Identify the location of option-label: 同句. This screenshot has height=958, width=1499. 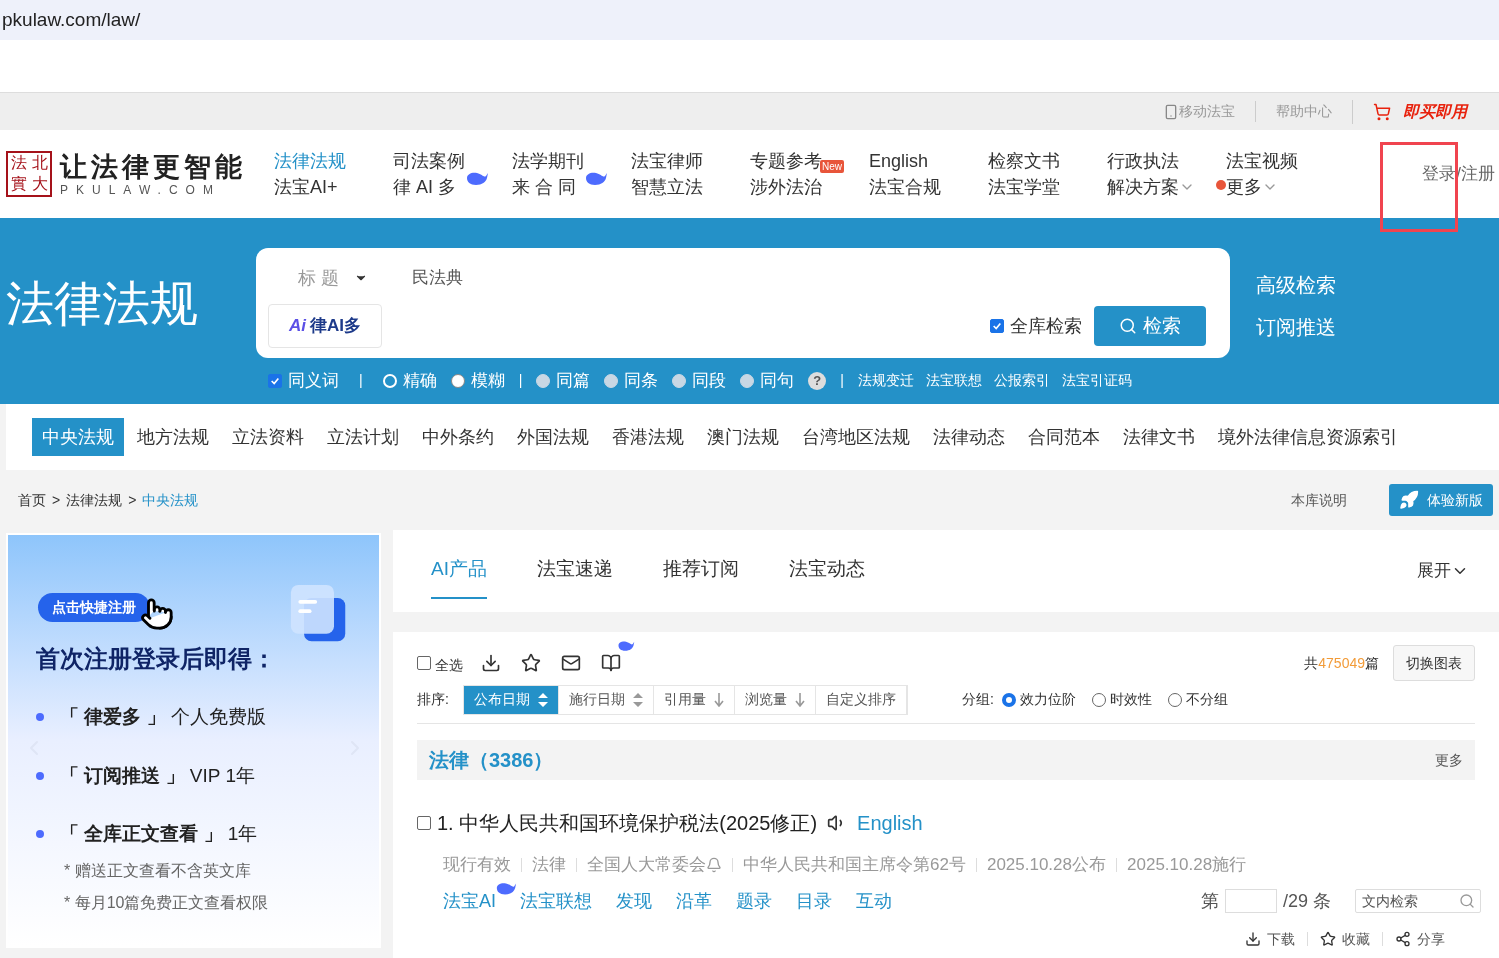
(777, 381).